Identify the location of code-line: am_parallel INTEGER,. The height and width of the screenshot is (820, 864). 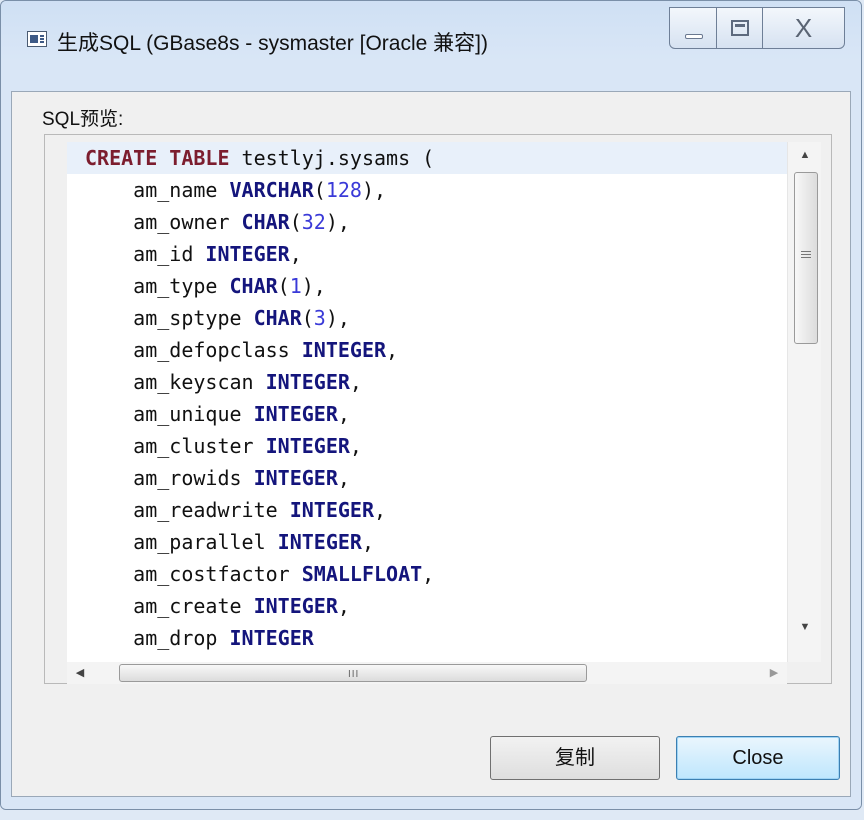
(427, 542).